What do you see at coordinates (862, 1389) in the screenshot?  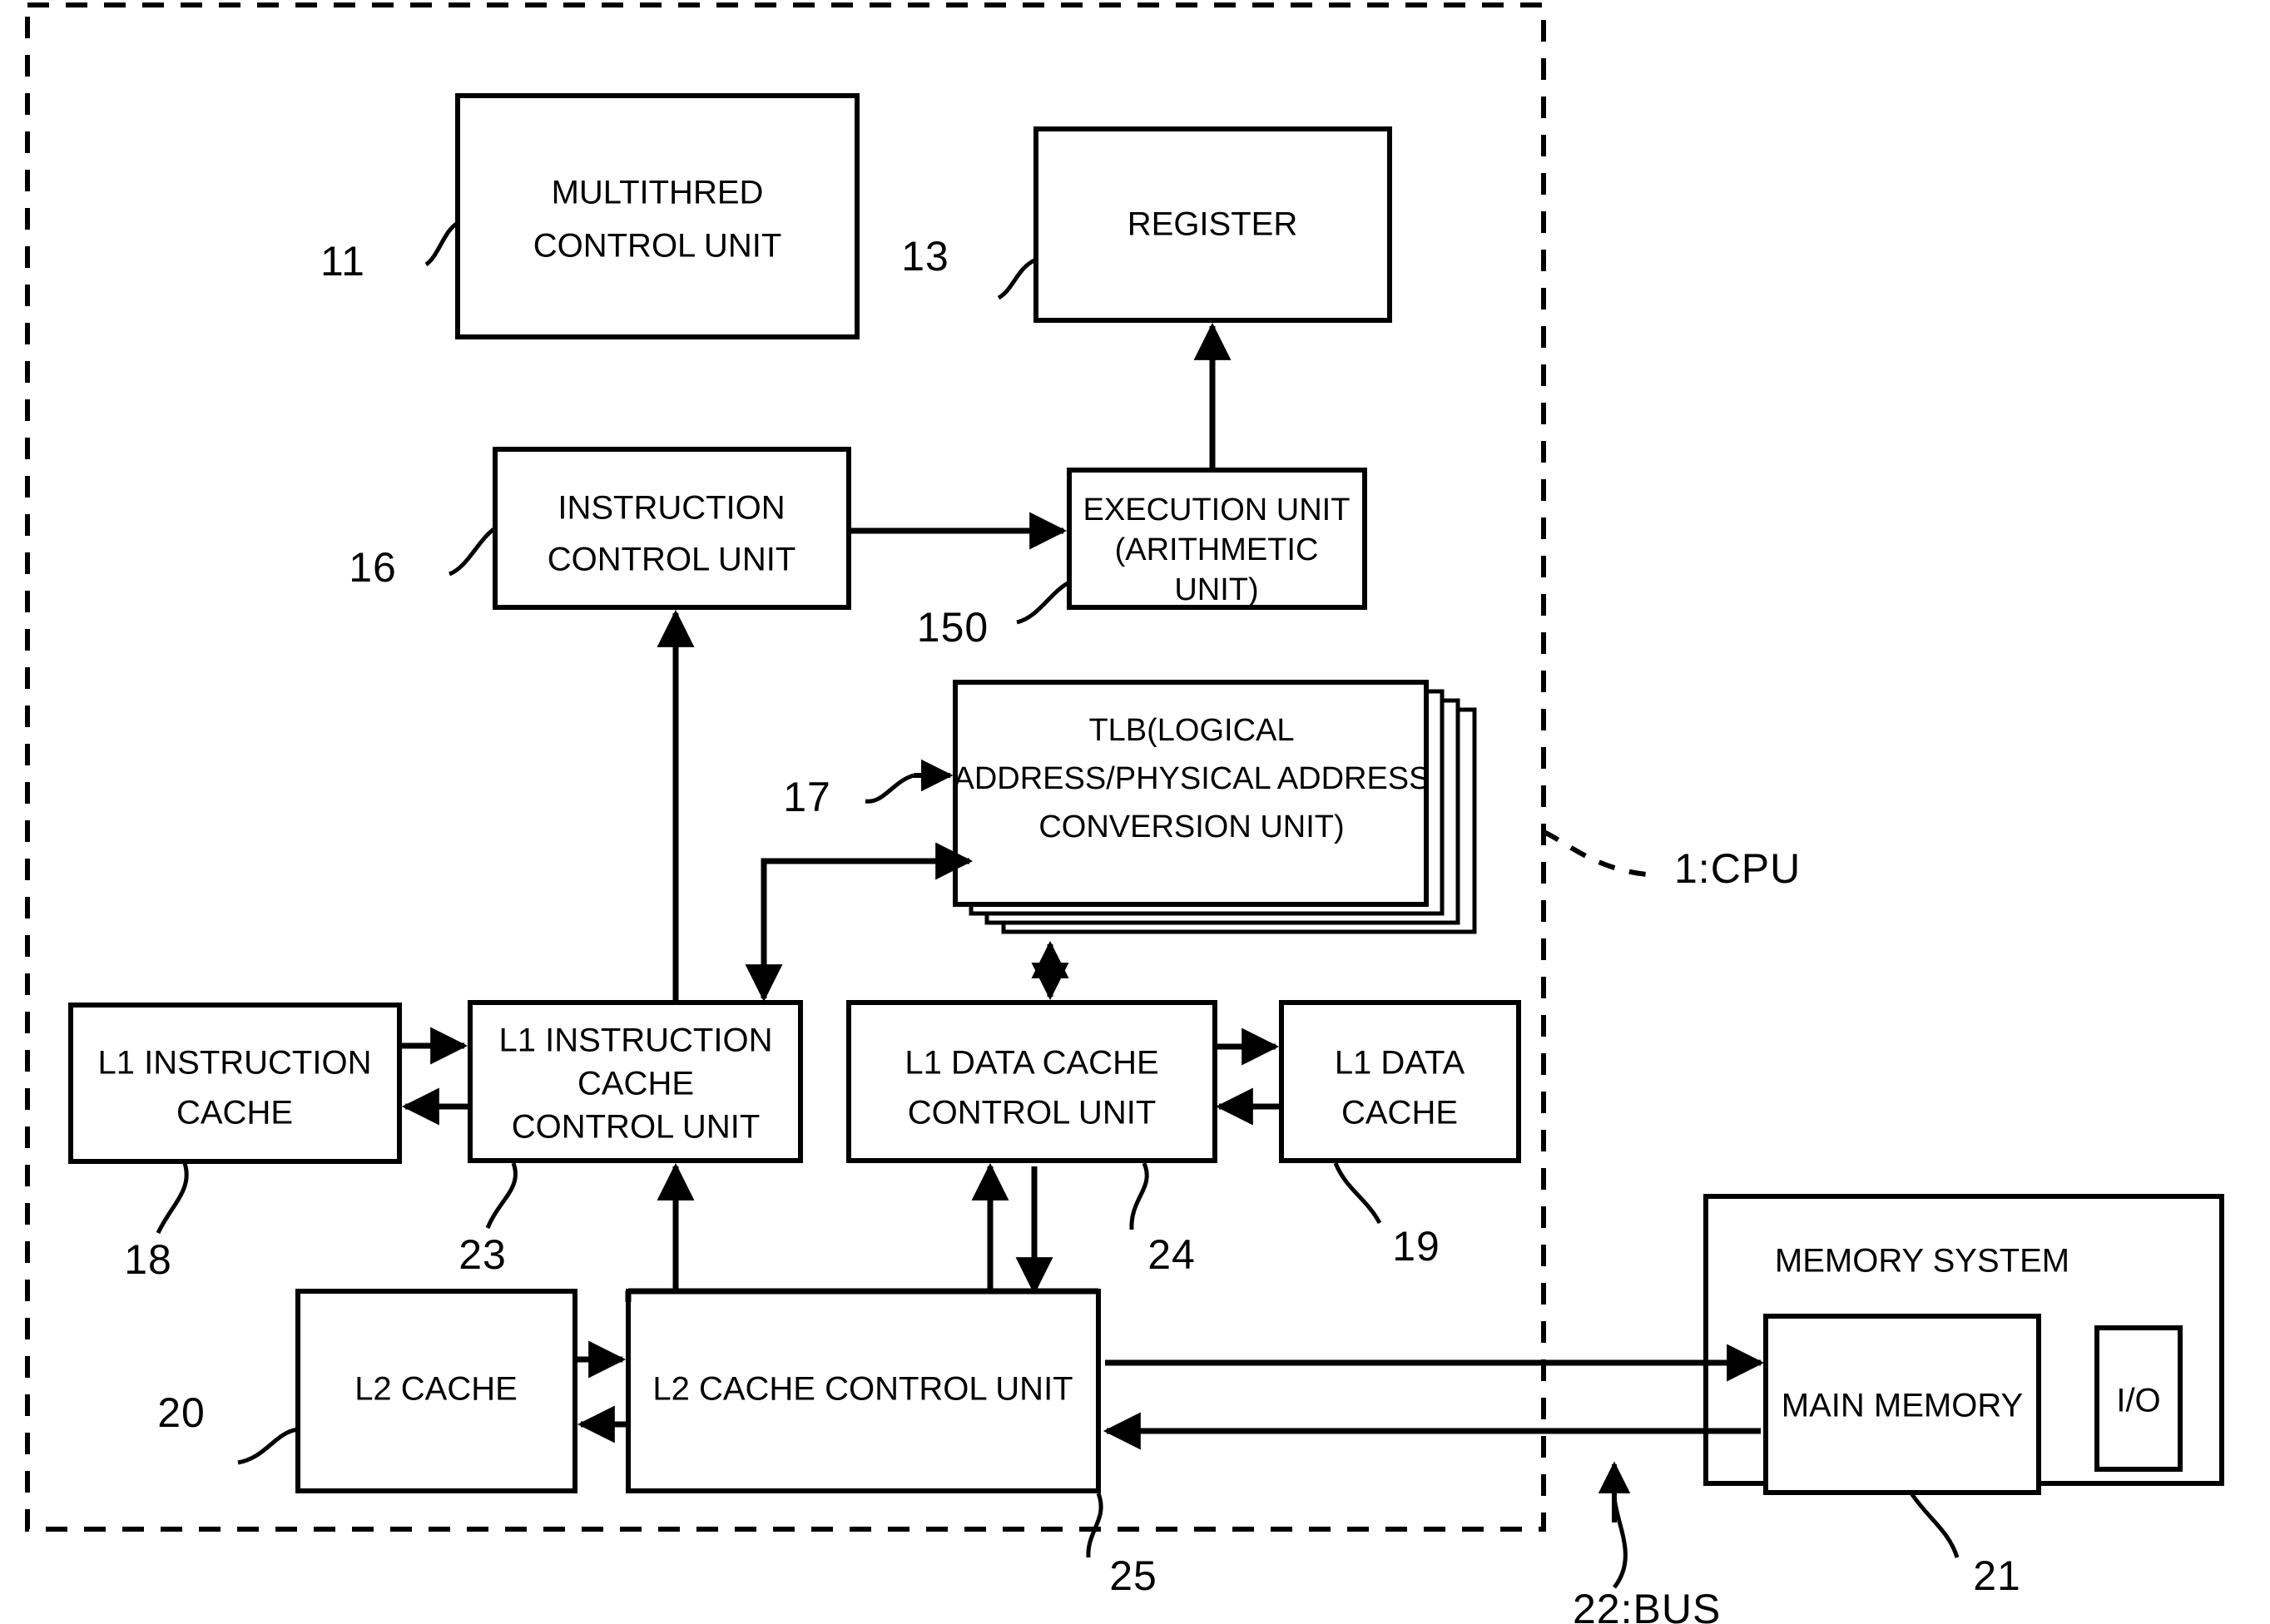 I see `l2-cache-control-unit-label: L2 CACHE CONTROL UNIT` at bounding box center [862, 1389].